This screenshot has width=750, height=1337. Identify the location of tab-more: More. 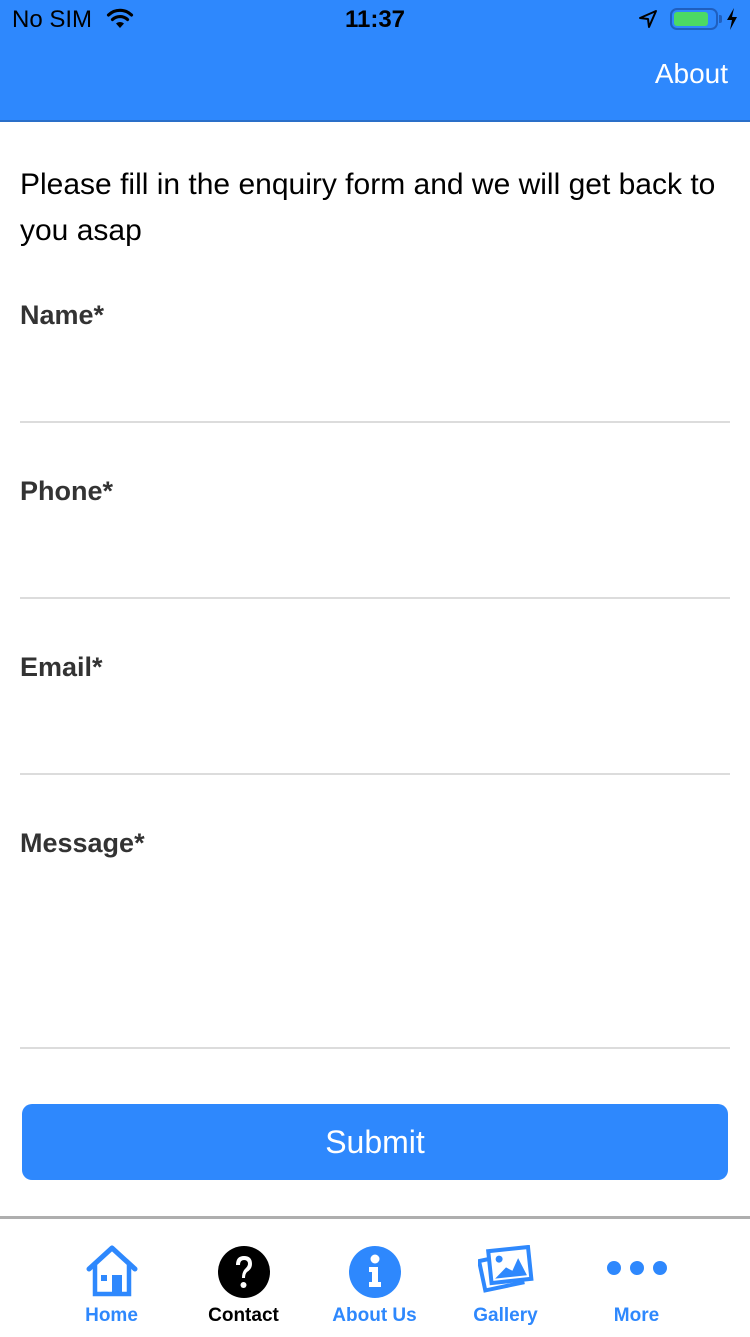
(636, 1278).